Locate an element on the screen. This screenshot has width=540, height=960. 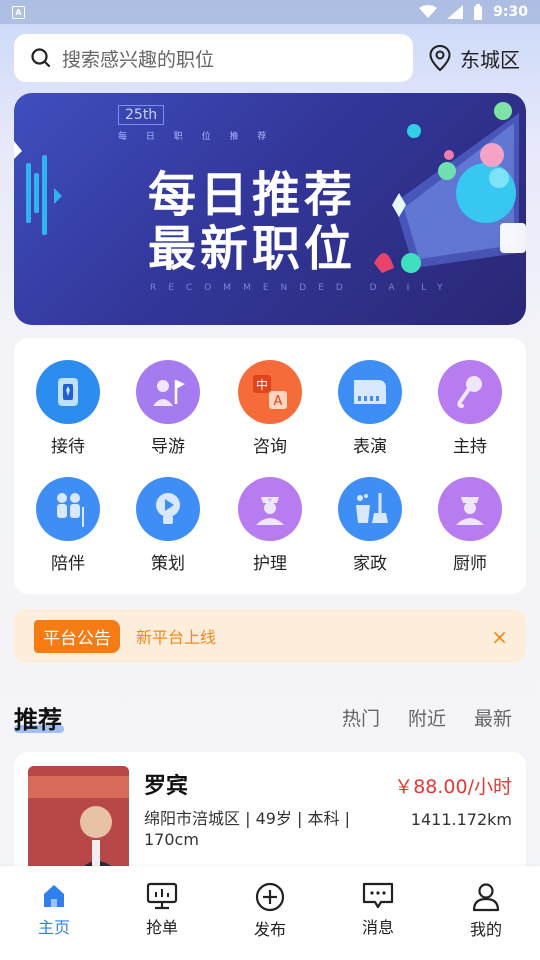
cleaning-icon is located at coordinates (370, 509).